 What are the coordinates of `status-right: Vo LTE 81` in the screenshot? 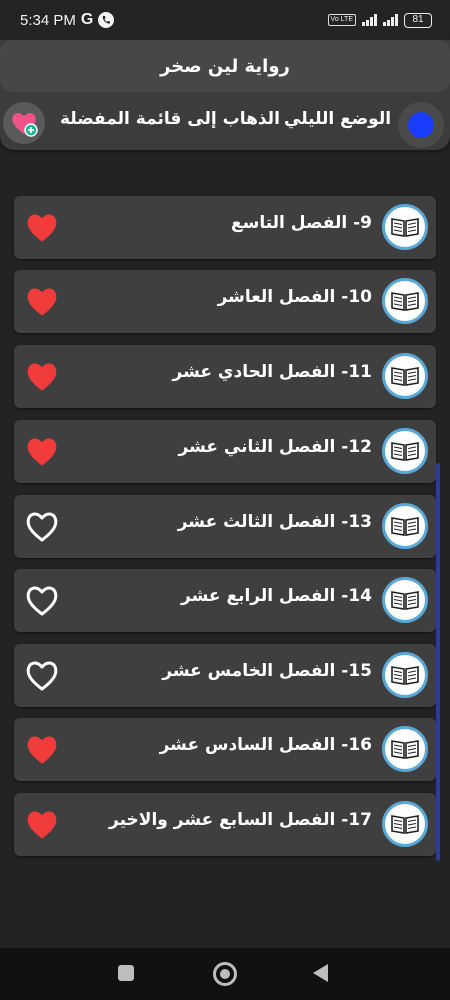 It's located at (379, 20).